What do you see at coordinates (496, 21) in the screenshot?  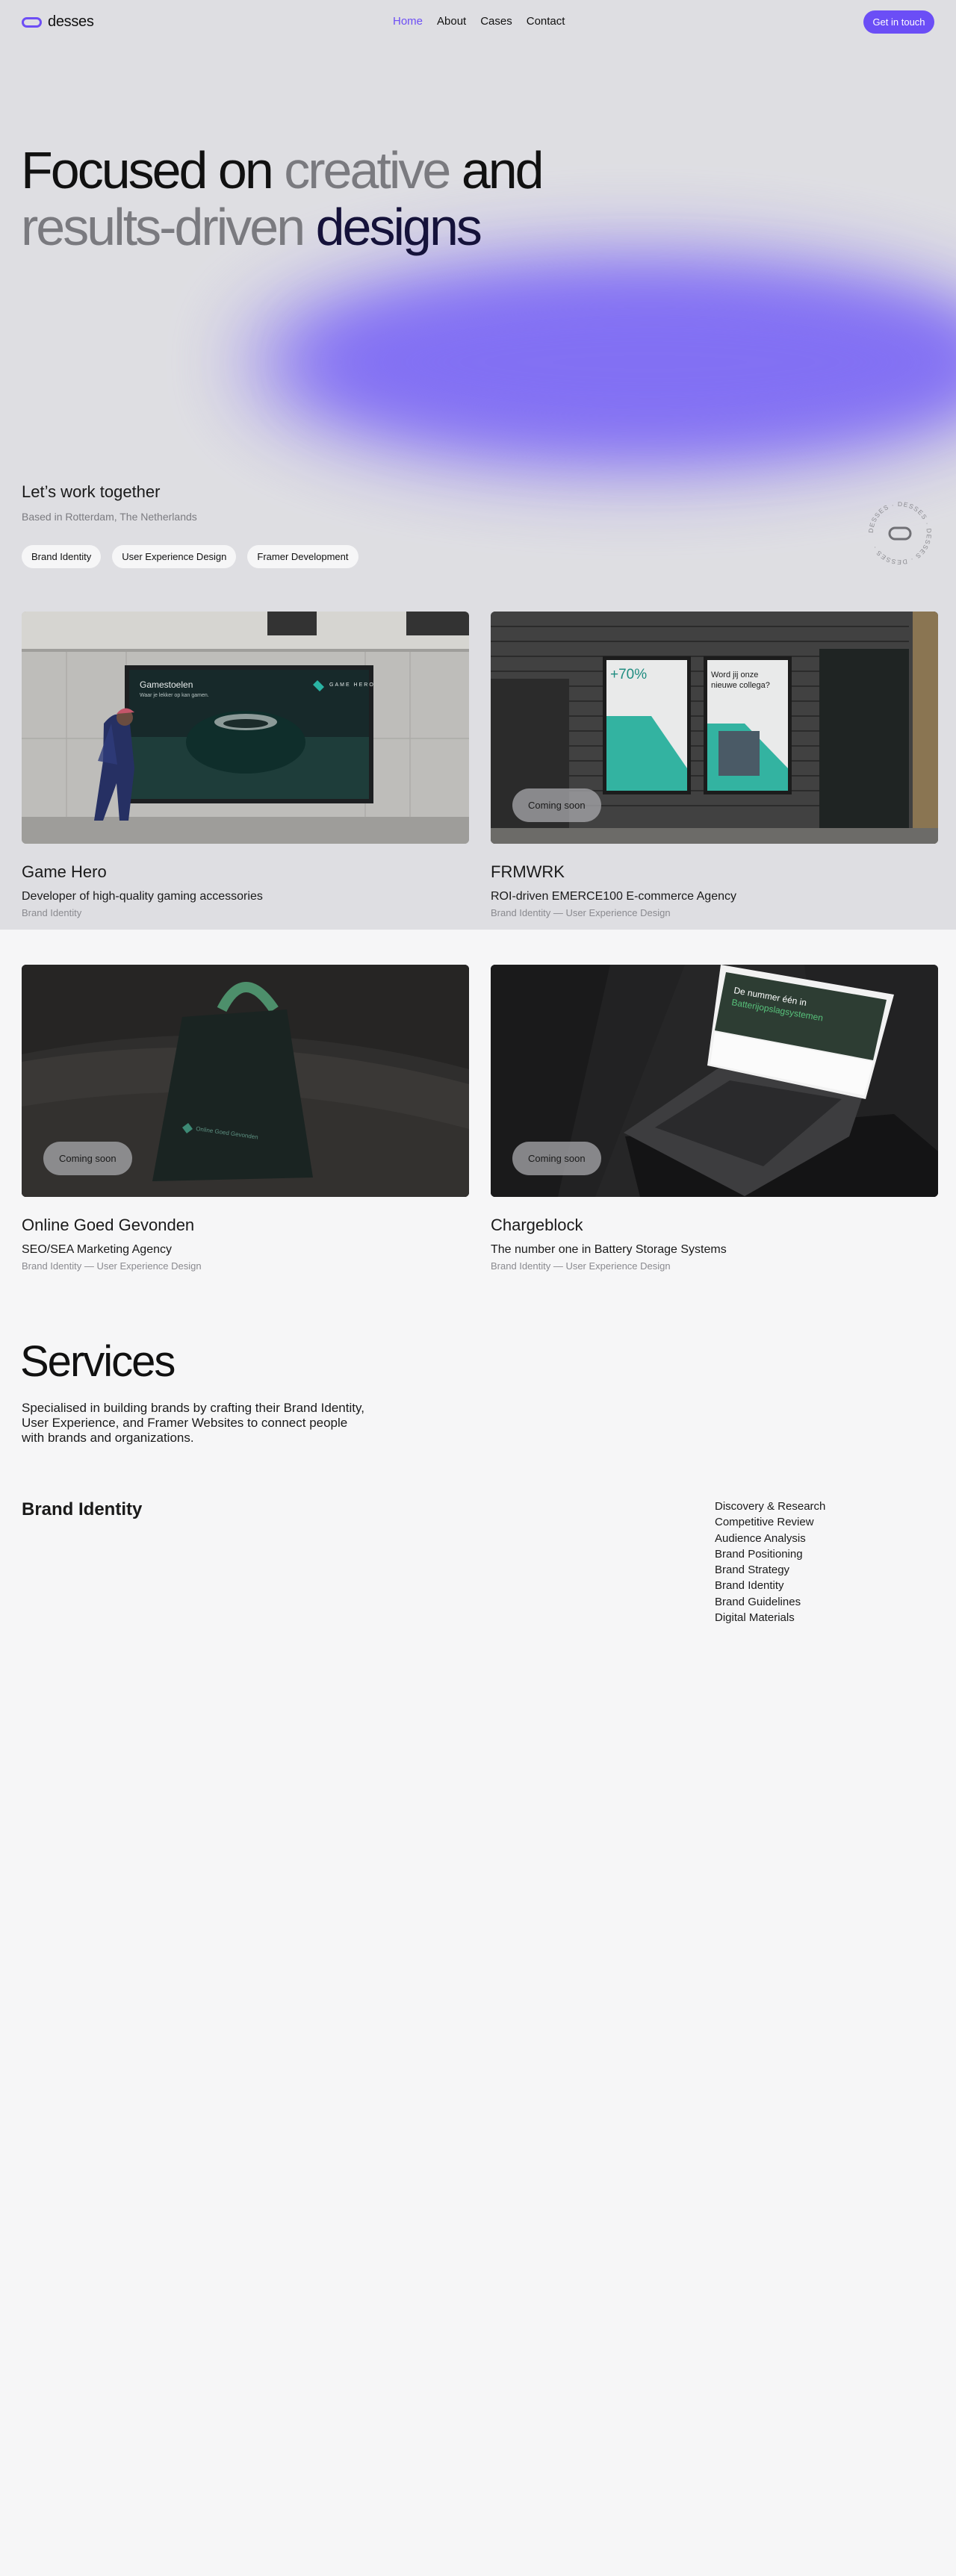 I see `nav-link-cases: Cases` at bounding box center [496, 21].